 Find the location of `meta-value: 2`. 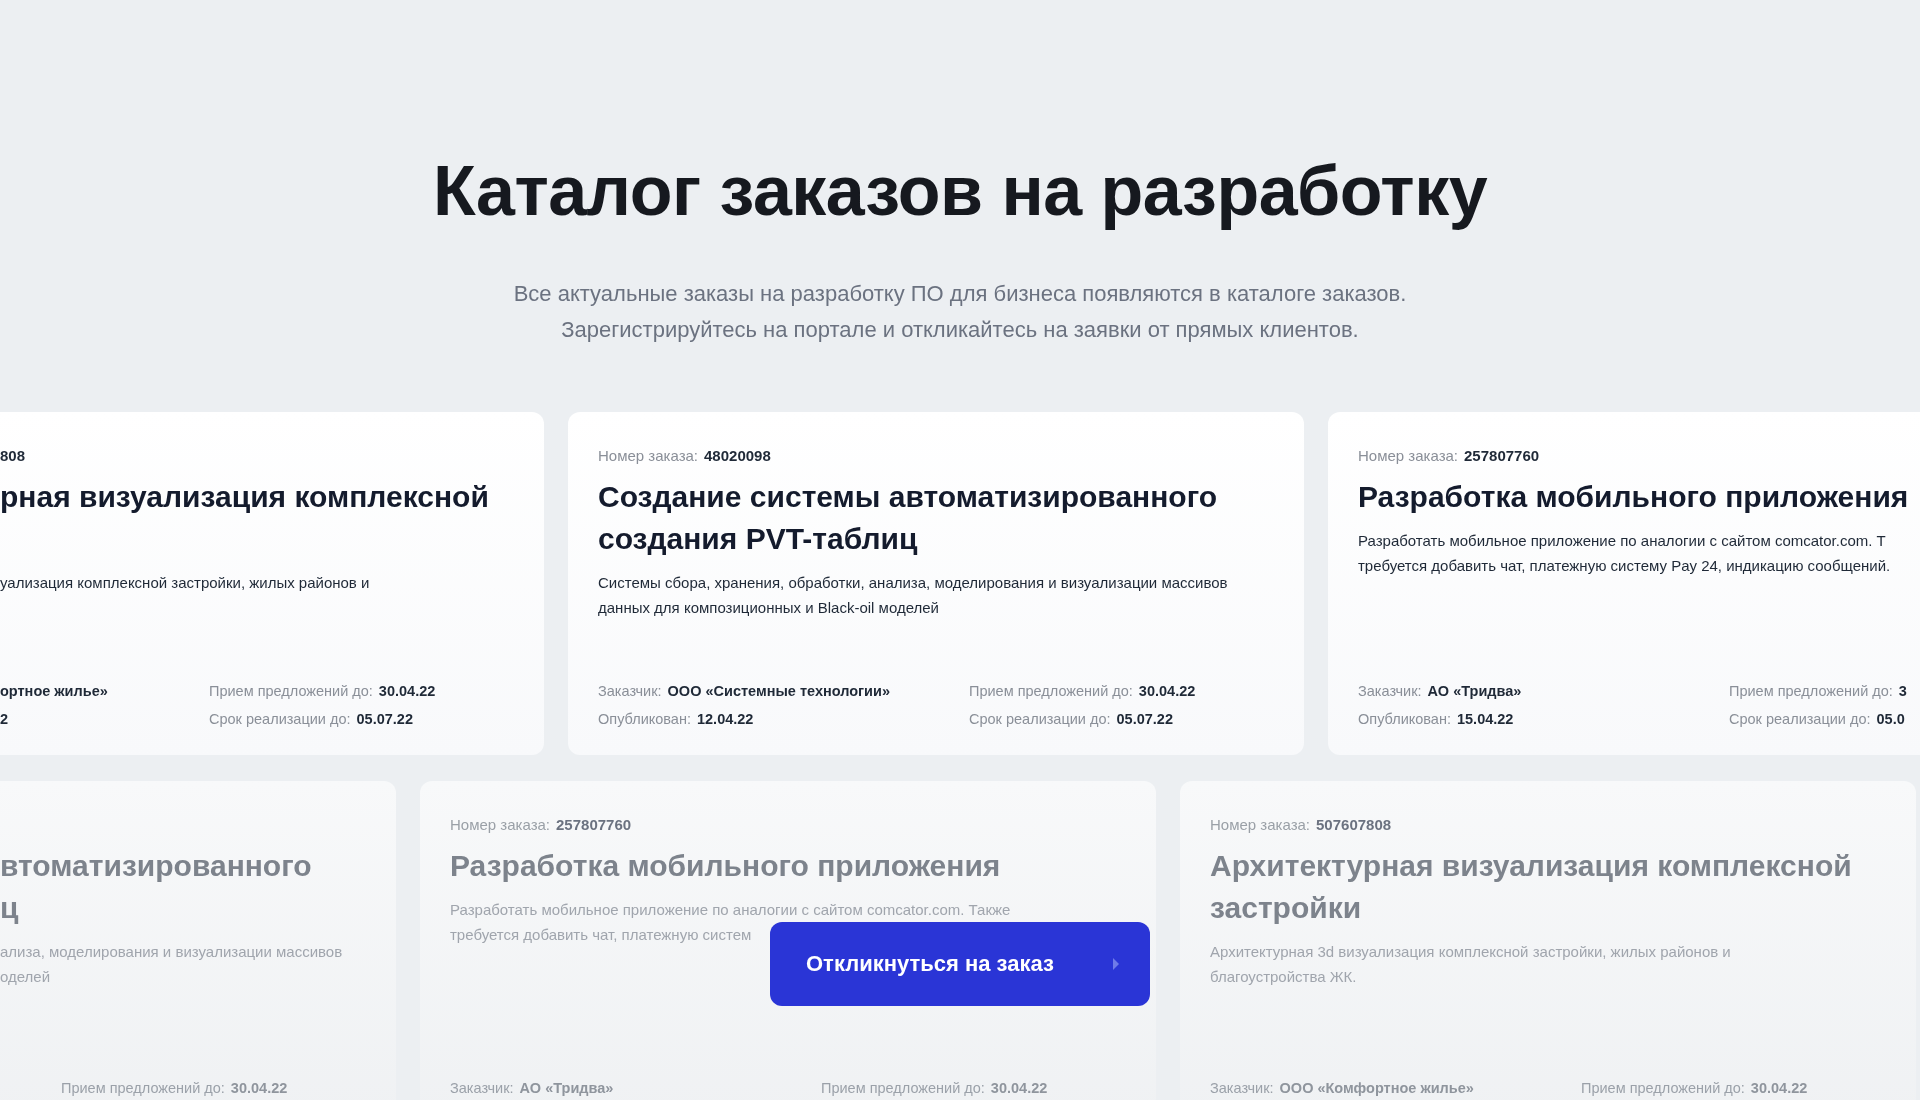

meta-value: 2 is located at coordinates (4, 719).